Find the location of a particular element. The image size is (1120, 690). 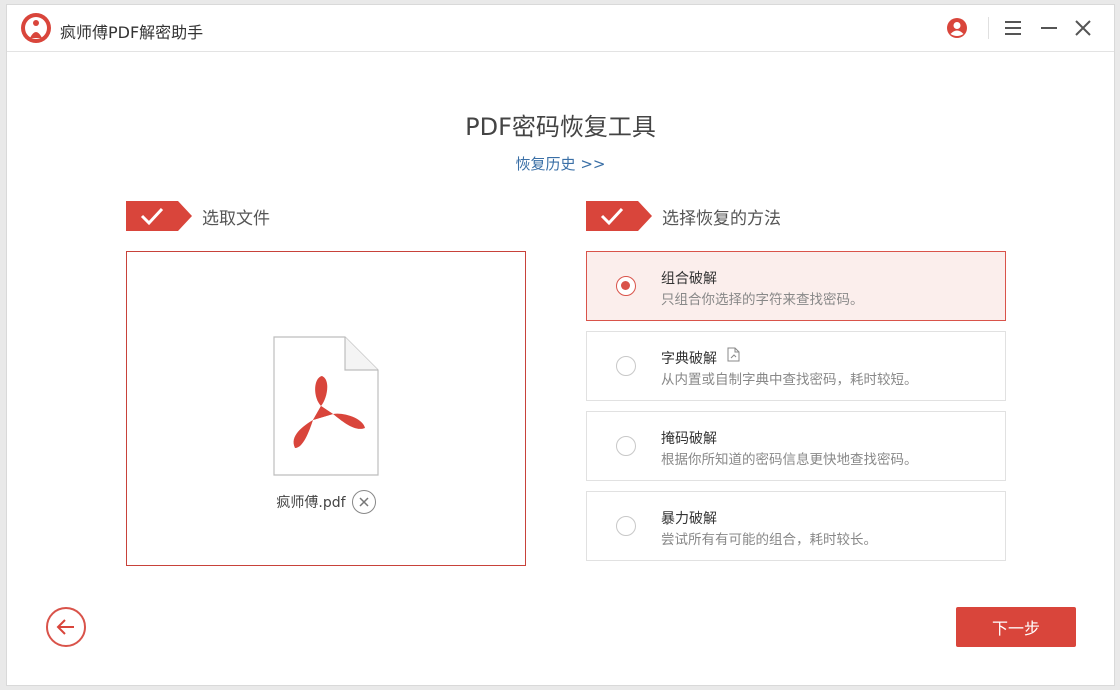

option-description: 只组合你选择的字符来查找密码。 is located at coordinates (762, 300).